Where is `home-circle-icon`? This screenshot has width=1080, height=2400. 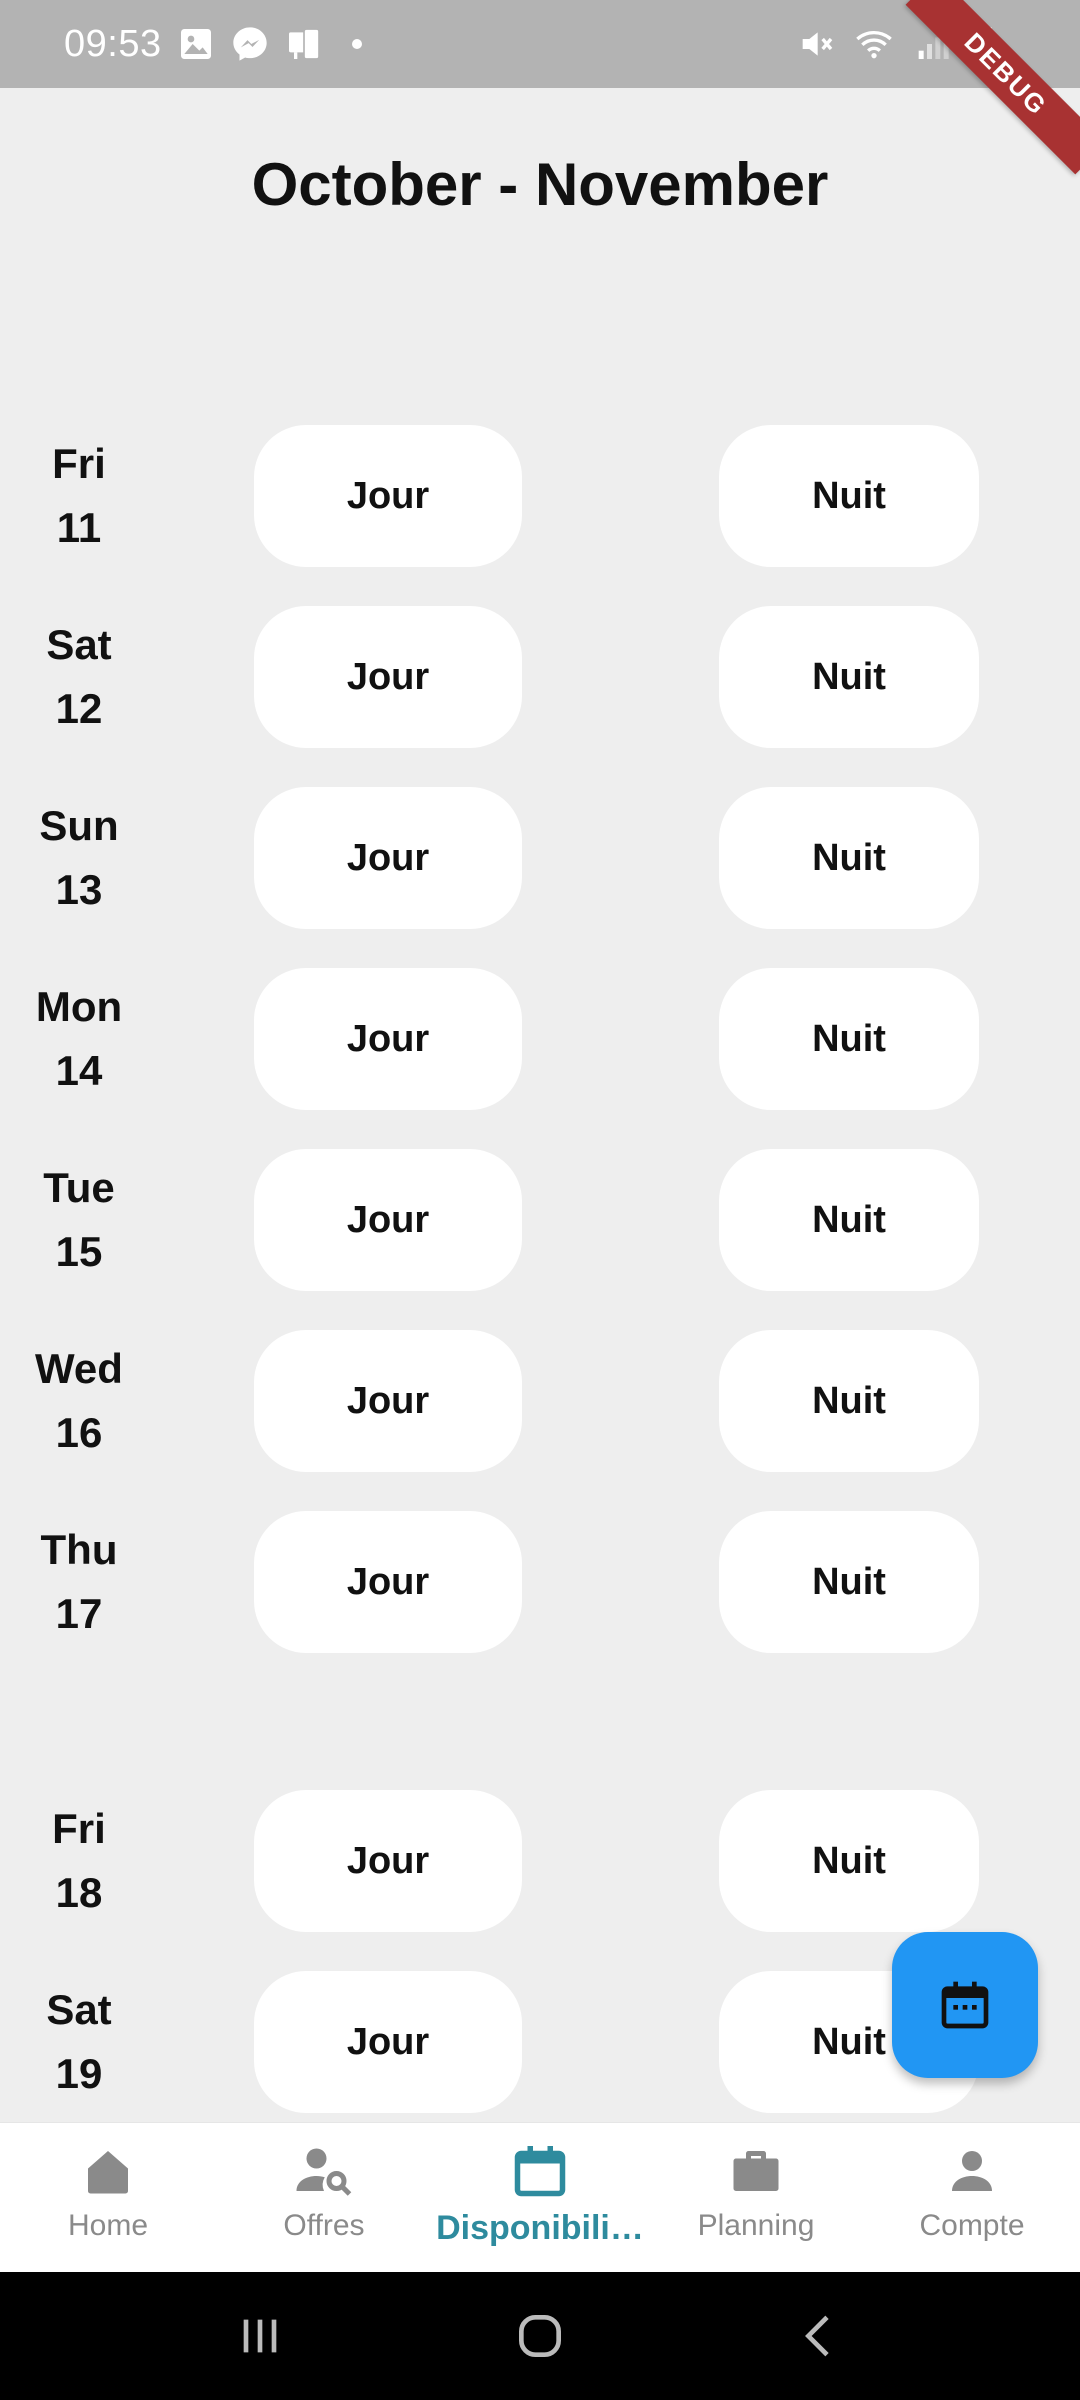
home-circle-icon is located at coordinates (540, 2336).